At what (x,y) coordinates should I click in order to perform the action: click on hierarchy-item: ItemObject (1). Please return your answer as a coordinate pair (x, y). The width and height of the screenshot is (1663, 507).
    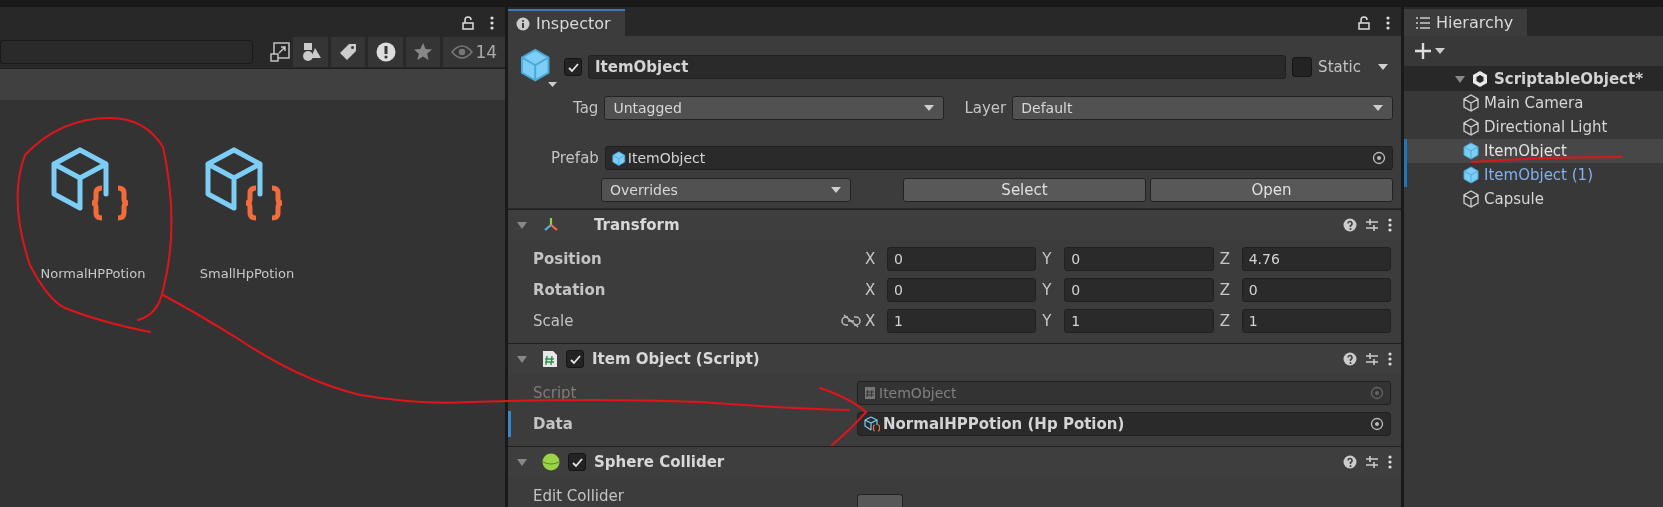
    Looking at the image, I should click on (1533, 175).